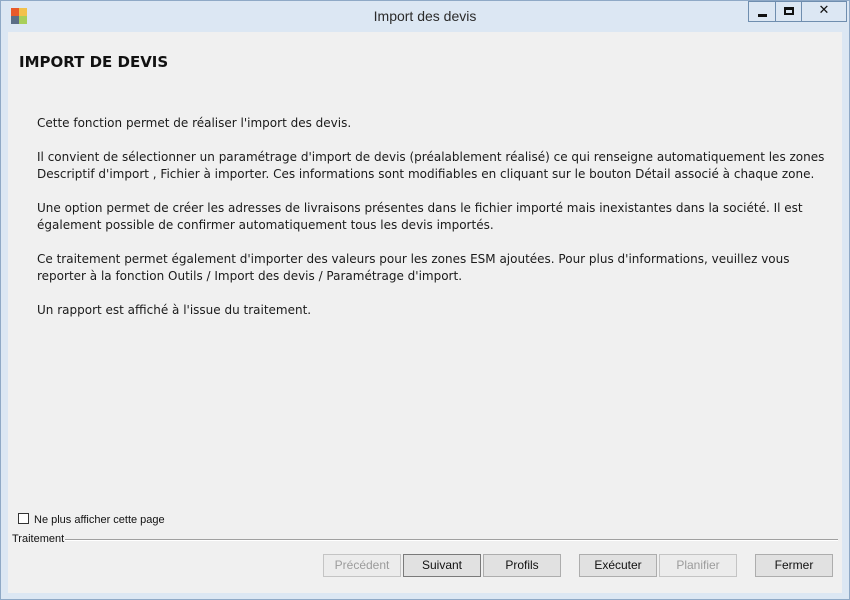 The width and height of the screenshot is (850, 600). What do you see at coordinates (94, 62) in the screenshot?
I see `page-title: IMPORT DE DEVIS` at bounding box center [94, 62].